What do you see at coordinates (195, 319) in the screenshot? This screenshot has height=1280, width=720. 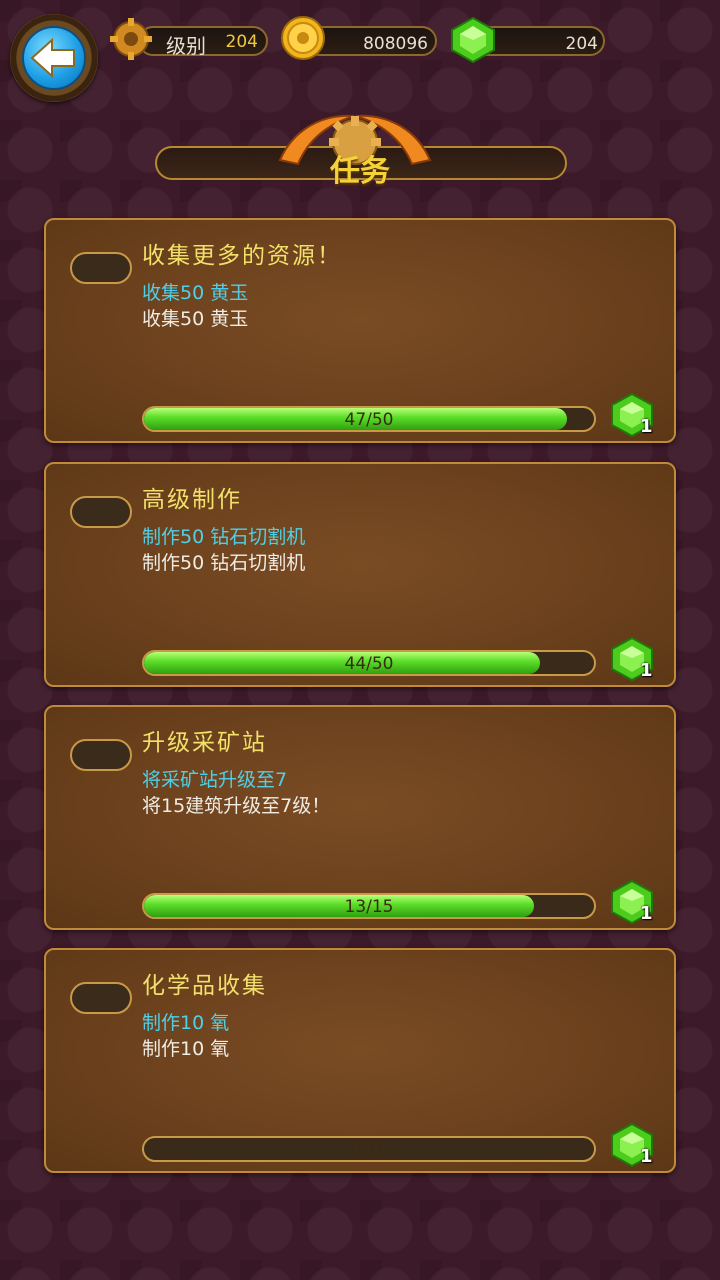 I see `quest-description: 收集50 黄玉` at bounding box center [195, 319].